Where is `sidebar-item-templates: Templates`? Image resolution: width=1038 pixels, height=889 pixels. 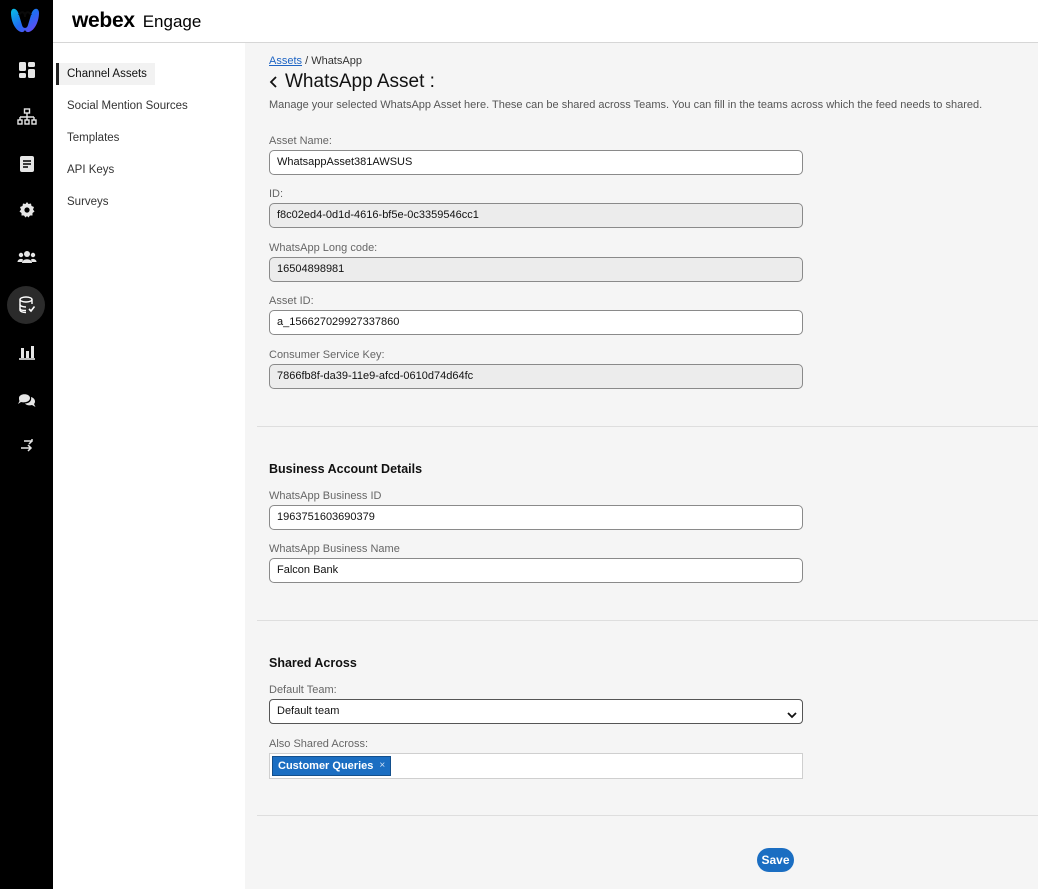 sidebar-item-templates: Templates is located at coordinates (91, 138).